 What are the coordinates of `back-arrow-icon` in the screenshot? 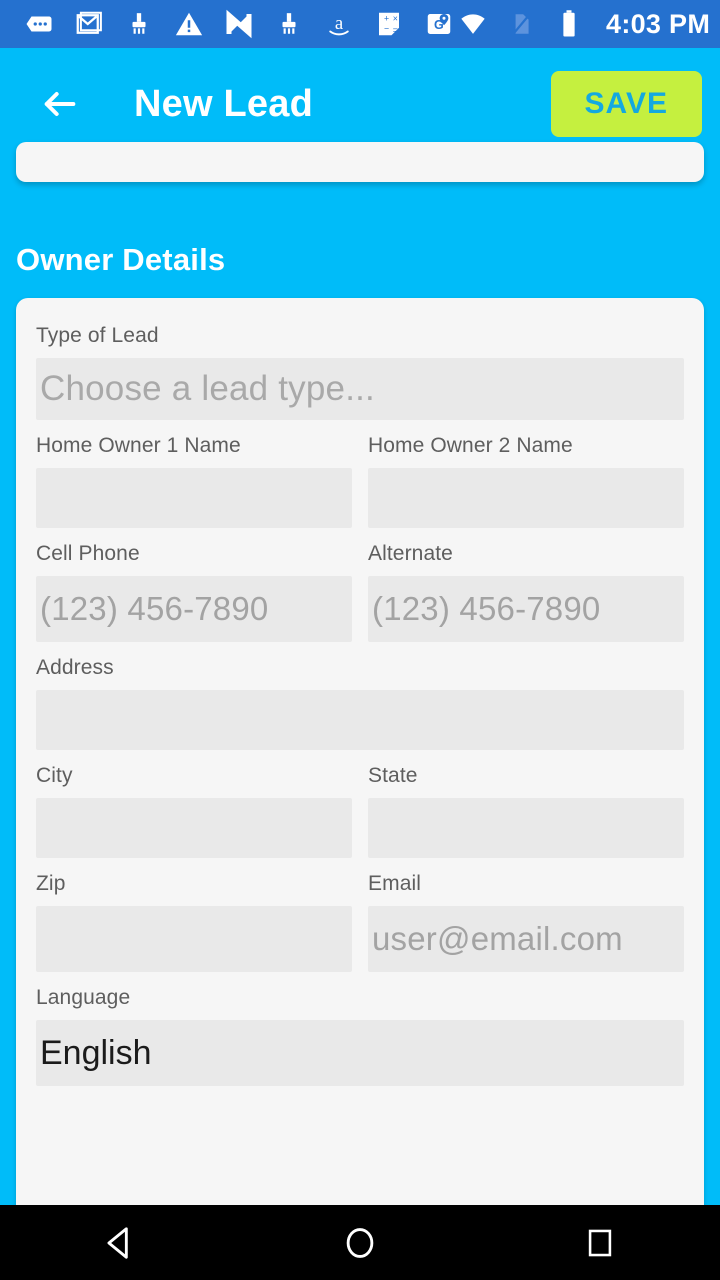 It's located at (60, 104).